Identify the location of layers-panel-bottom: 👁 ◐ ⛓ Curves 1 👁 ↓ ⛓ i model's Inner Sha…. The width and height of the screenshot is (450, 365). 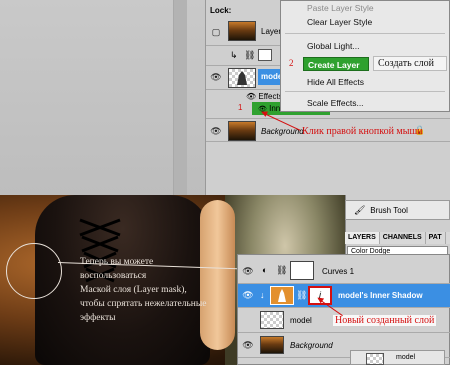
(343, 309).